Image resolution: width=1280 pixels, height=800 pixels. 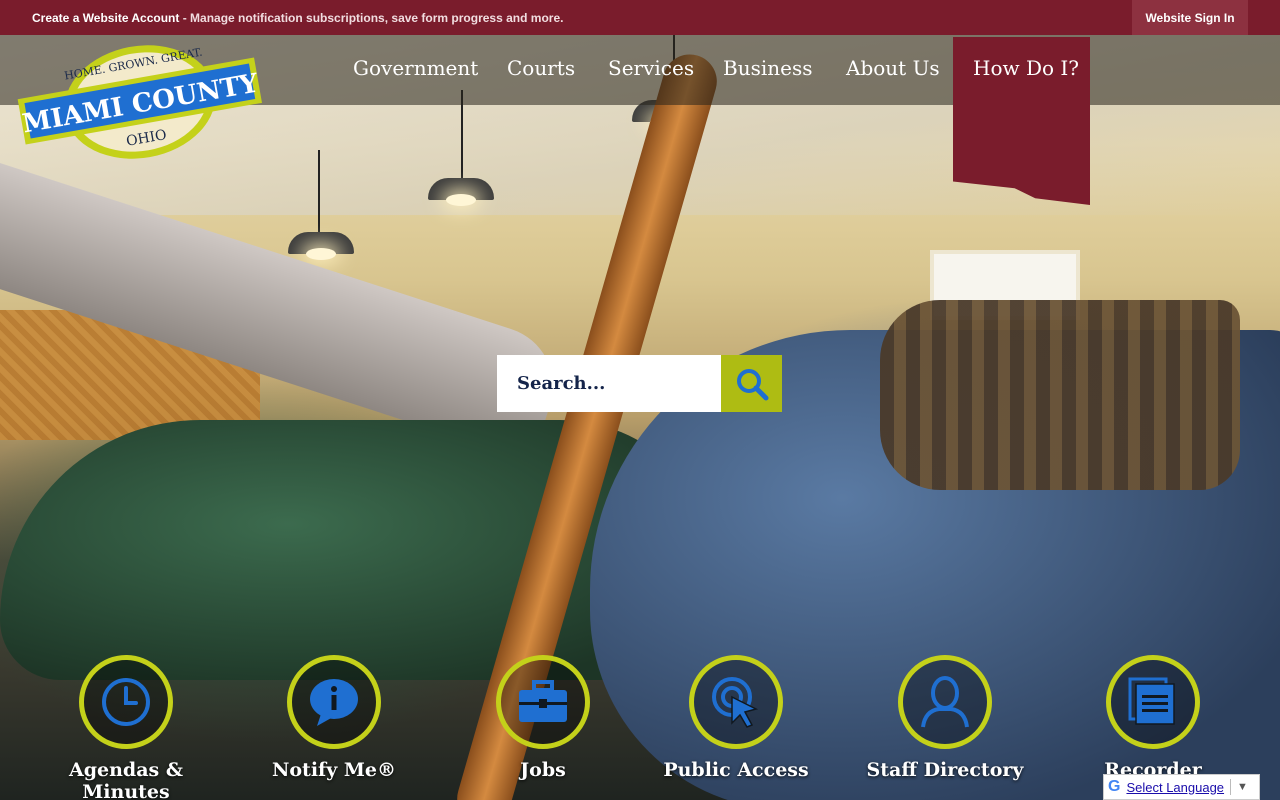 I want to click on person-icon, so click(x=945, y=702).